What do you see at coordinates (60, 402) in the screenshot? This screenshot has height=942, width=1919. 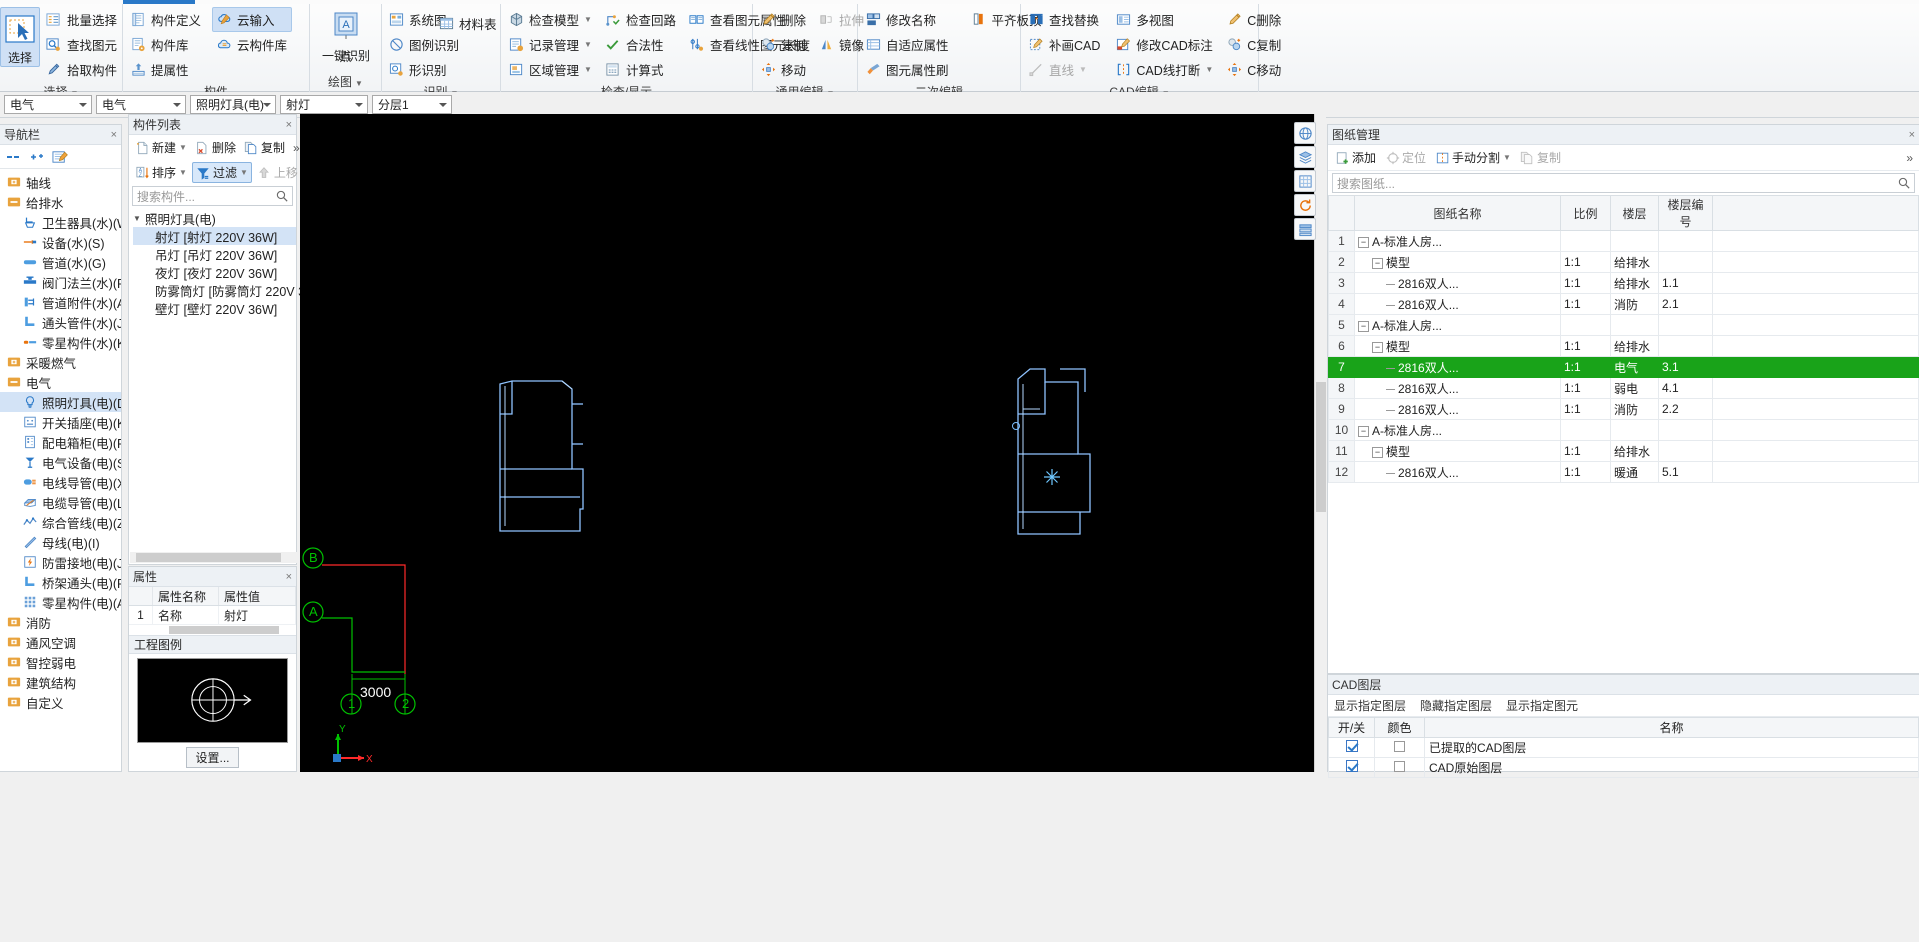 I see `sidebar-item-11: 照明灯具(电)(D)` at bounding box center [60, 402].